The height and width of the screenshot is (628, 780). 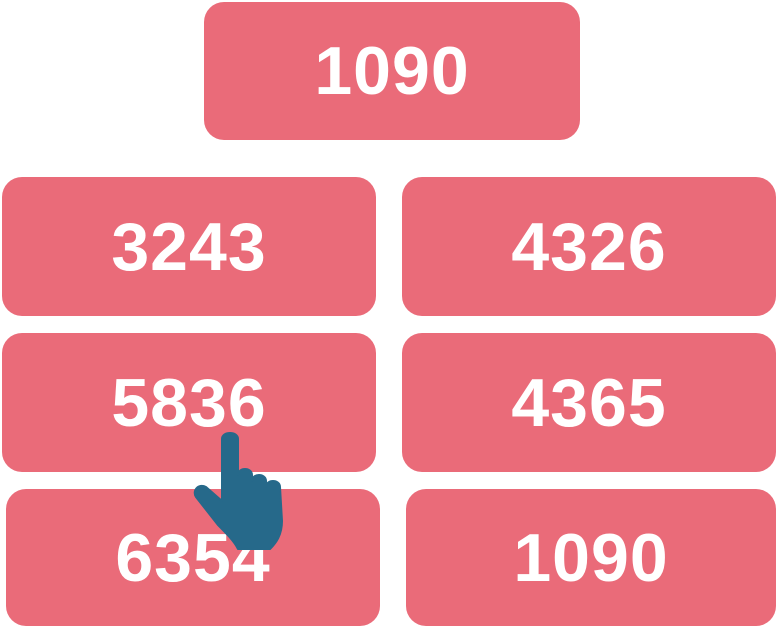 I want to click on option-number: 5836, so click(x=189, y=402).